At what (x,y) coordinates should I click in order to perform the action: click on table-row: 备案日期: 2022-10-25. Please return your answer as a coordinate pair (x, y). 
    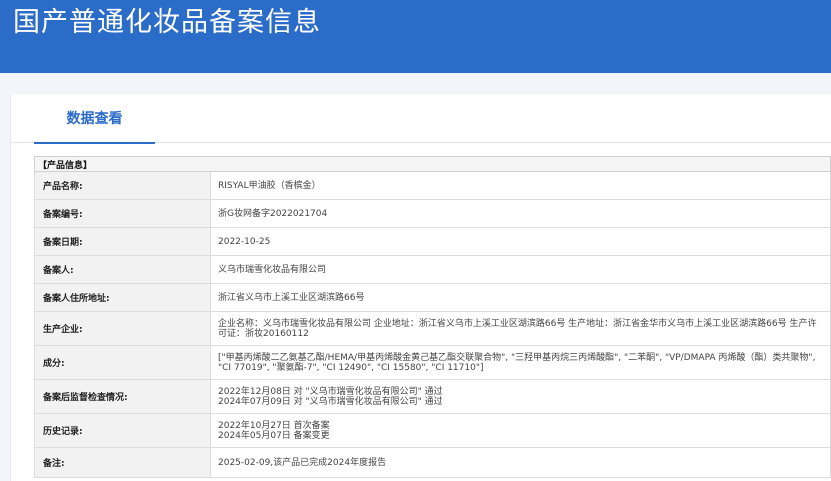
    Looking at the image, I should click on (432, 241).